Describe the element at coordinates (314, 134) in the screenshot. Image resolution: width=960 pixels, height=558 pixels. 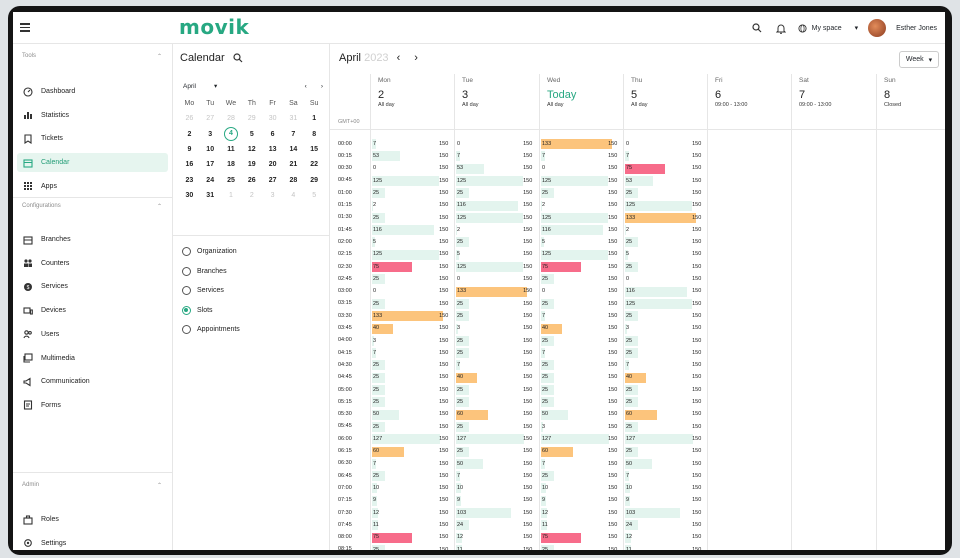
I see `day-cell: 8` at that location.